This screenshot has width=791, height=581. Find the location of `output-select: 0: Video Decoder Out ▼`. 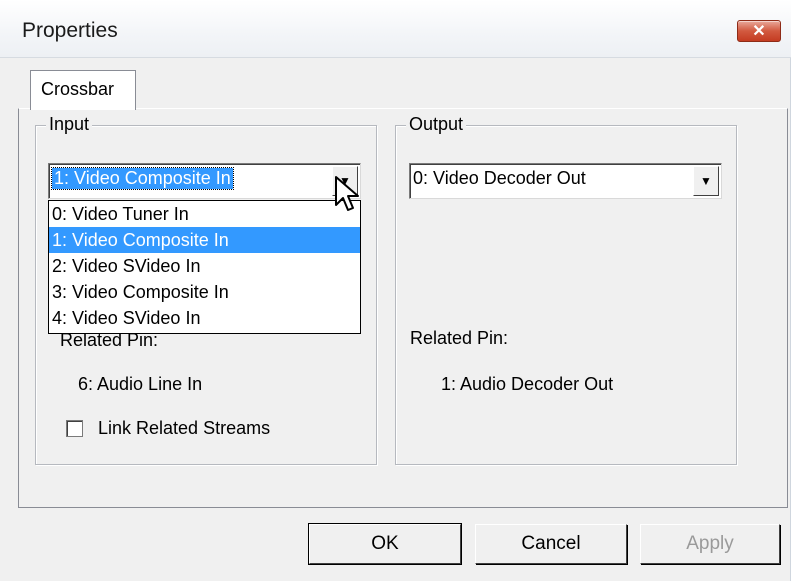

output-select: 0: Video Decoder Out ▼ is located at coordinates (565, 181).